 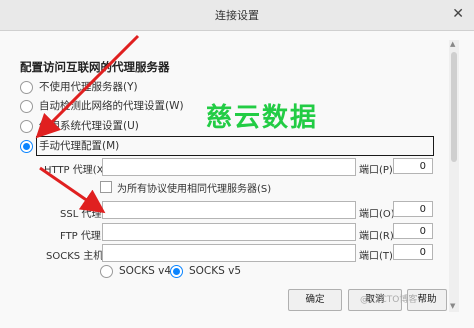 What do you see at coordinates (458, 14) in the screenshot?
I see `close-icon: ✕` at bounding box center [458, 14].